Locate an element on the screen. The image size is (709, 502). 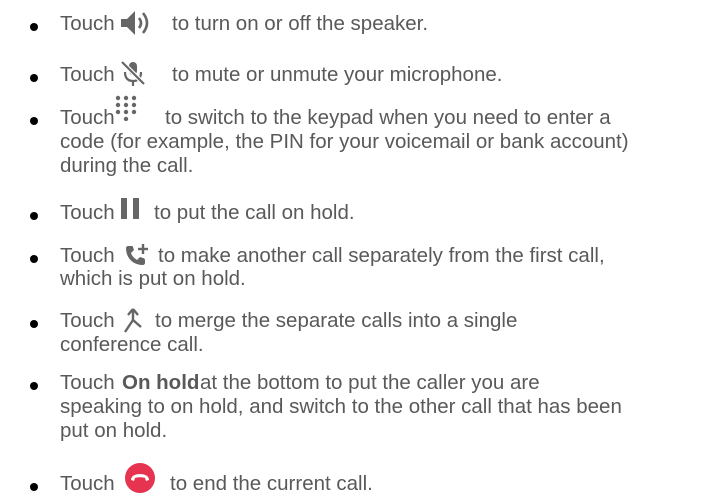
dialpad-icon is located at coordinates (126, 108).